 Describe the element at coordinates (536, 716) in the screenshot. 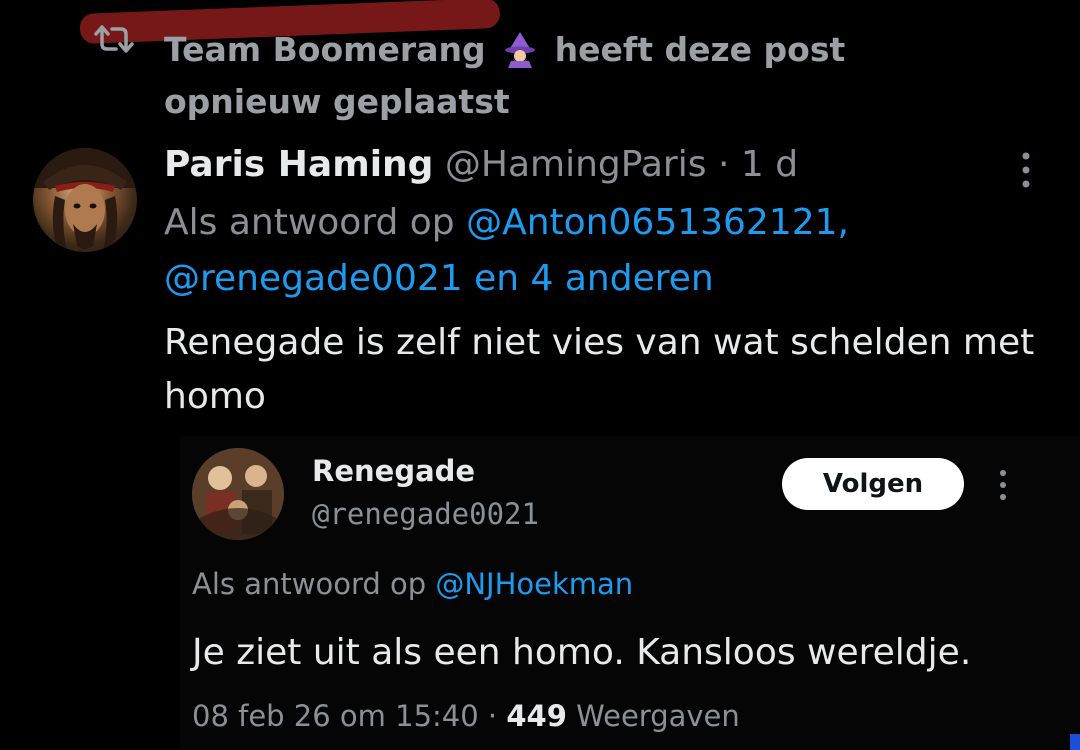

I see `embedded-views-count: 449` at that location.